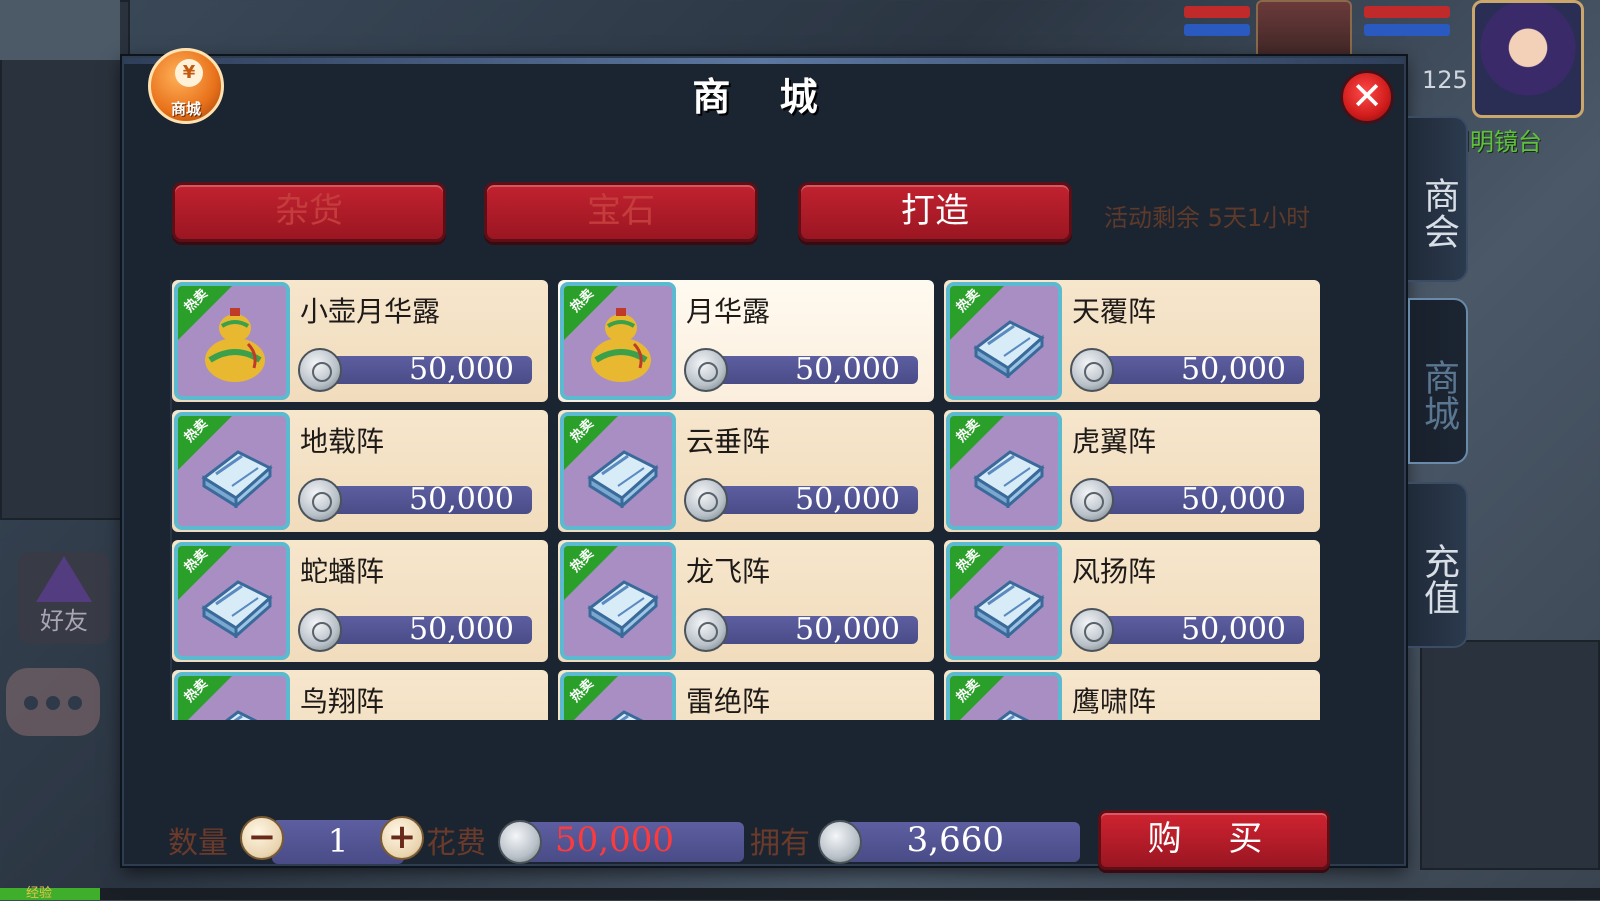 Image resolution: width=1600 pixels, height=901 pixels. Describe the element at coordinates (1132, 471) in the screenshot. I see `item-card: 热卖 虎翼阵 50,000` at that location.